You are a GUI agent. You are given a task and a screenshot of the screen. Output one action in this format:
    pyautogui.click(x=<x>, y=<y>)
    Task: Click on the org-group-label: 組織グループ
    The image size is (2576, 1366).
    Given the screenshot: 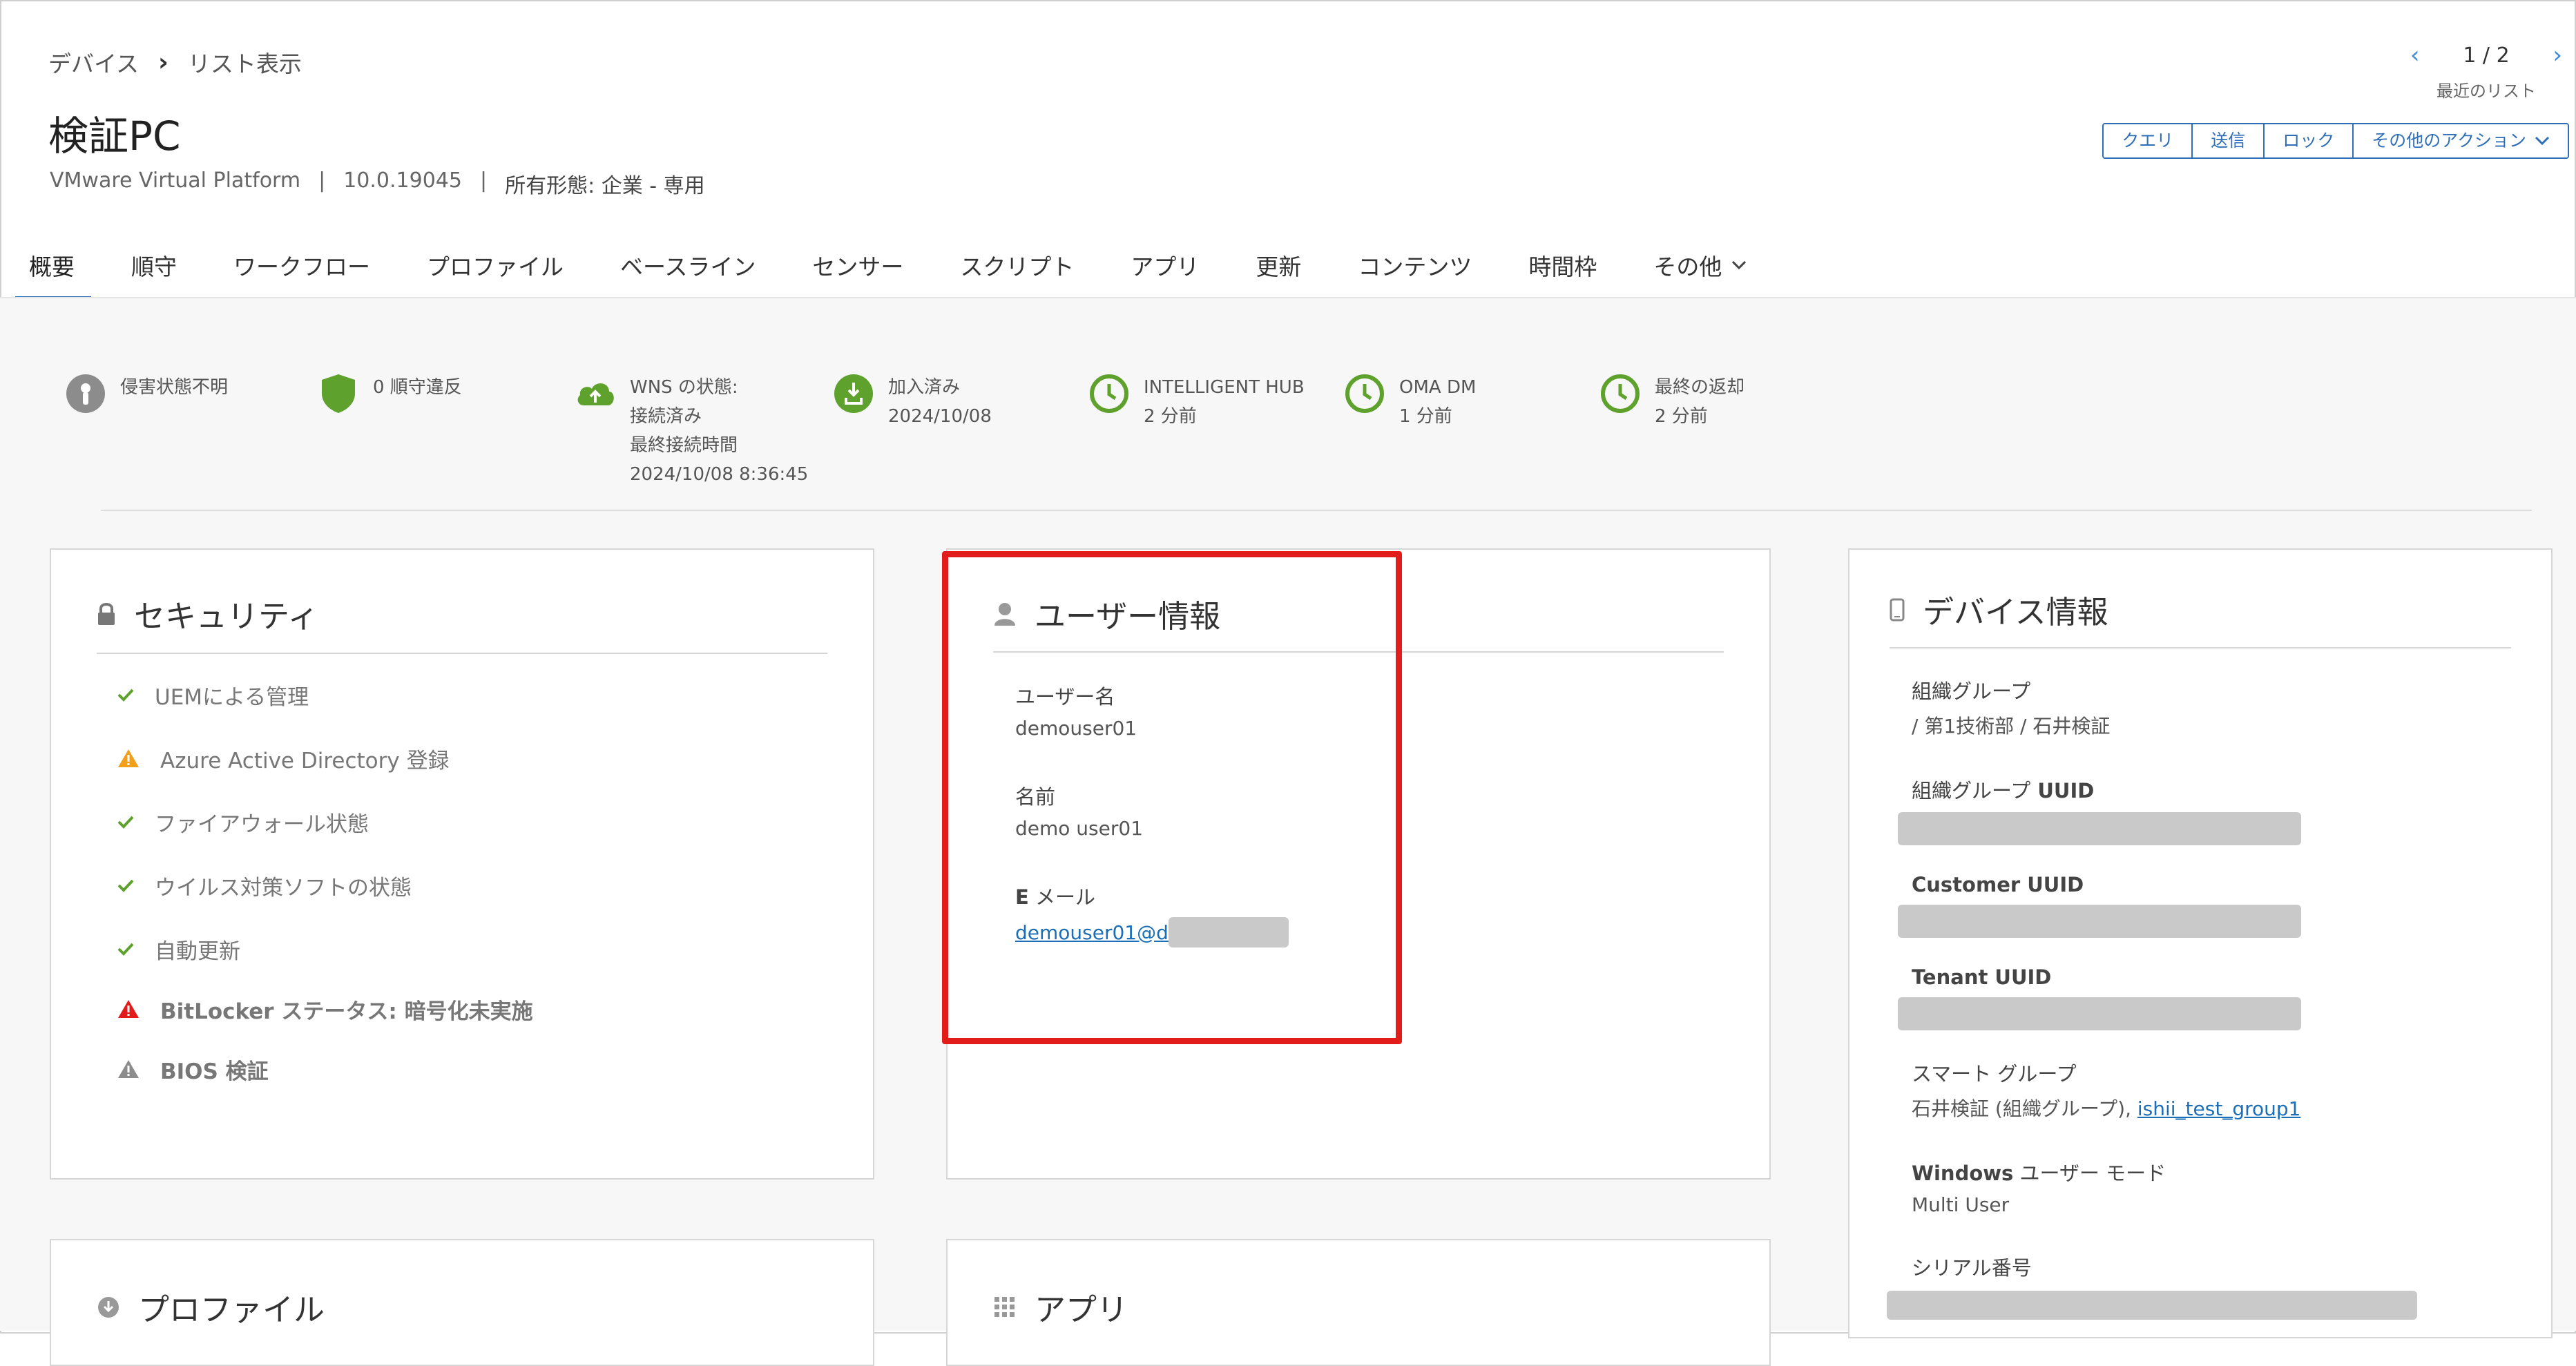 What is the action you would take?
    pyautogui.click(x=1971, y=692)
    